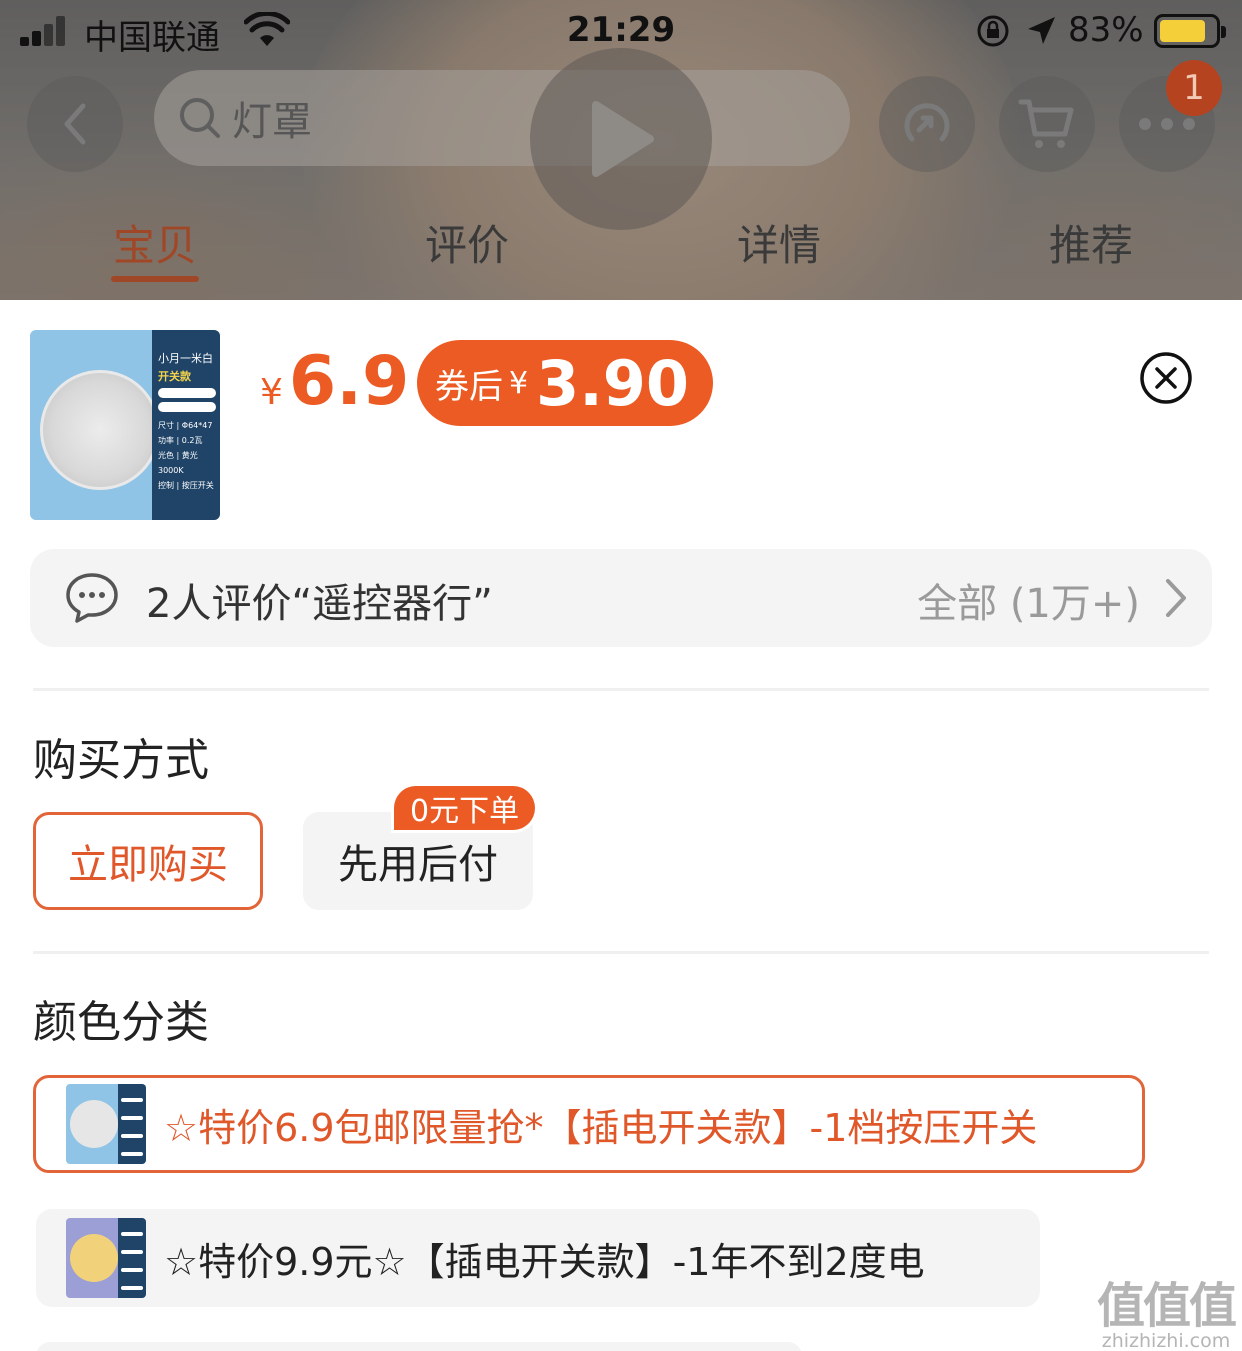  Describe the element at coordinates (1106, 30) in the screenshot. I see `battery-percent: 83%` at that location.